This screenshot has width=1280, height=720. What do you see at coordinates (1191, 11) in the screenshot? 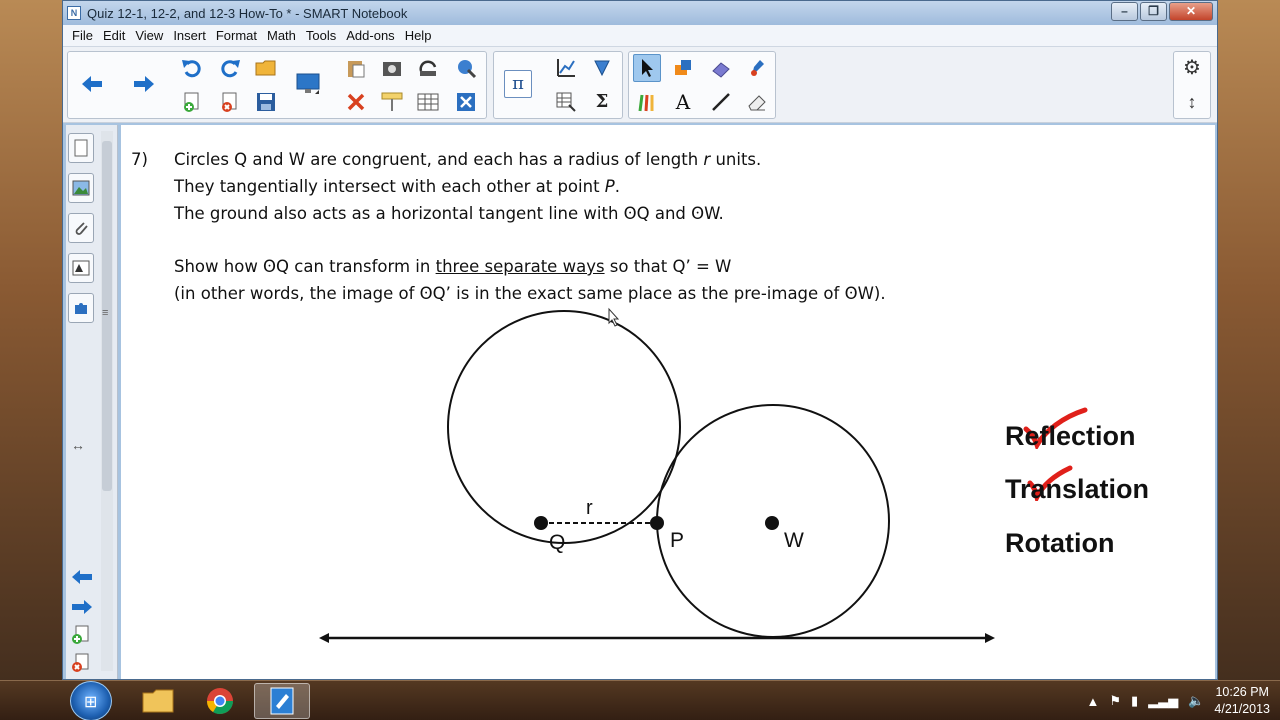
I see `close-window-button: ✕` at bounding box center [1191, 11].